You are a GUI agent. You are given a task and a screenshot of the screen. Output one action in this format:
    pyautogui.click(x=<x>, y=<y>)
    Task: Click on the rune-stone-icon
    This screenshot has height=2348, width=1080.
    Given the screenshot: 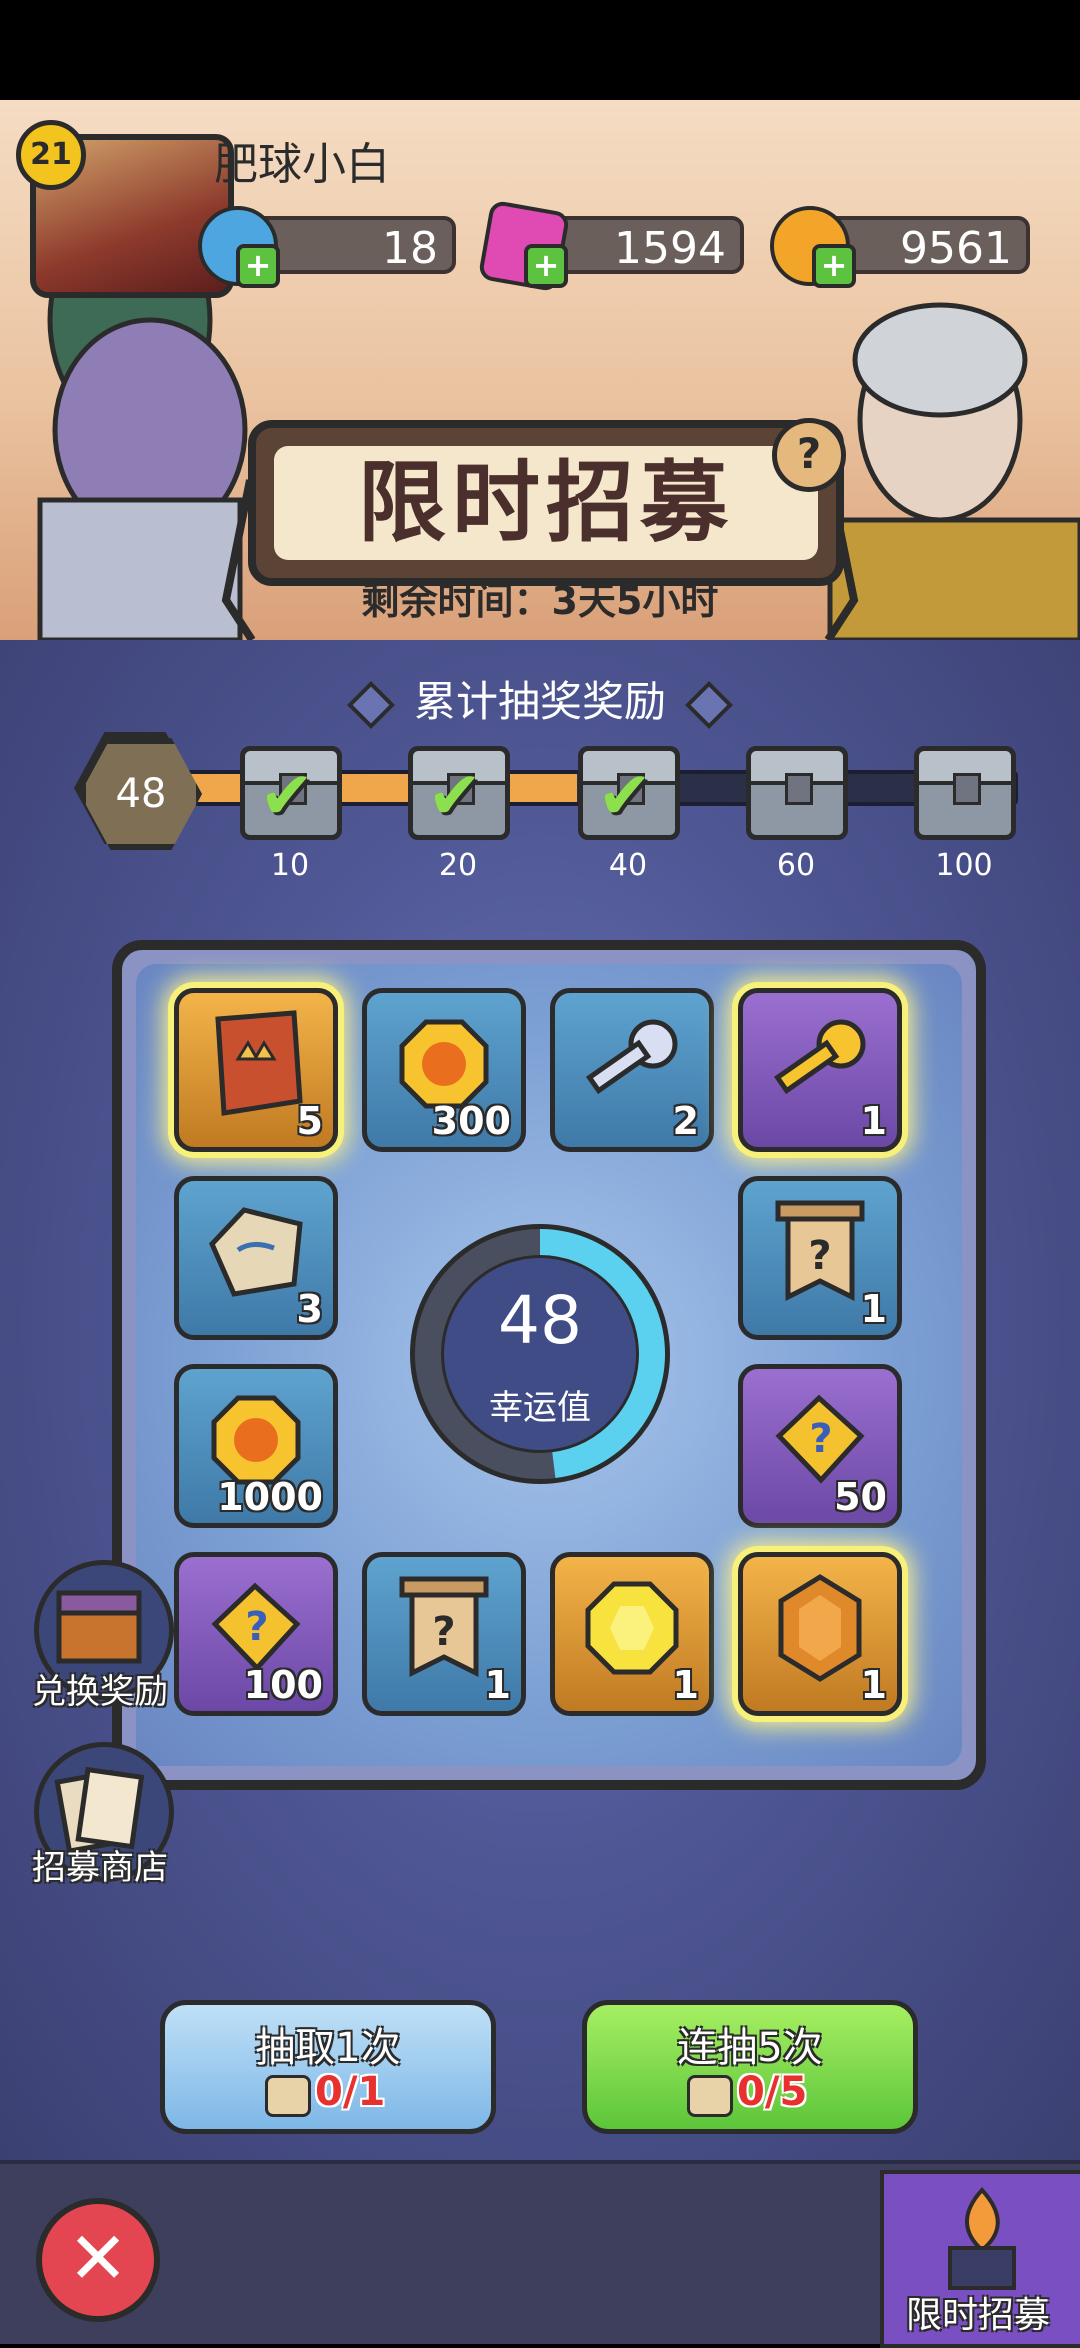 What is the action you would take?
    pyautogui.click(x=256, y=1252)
    